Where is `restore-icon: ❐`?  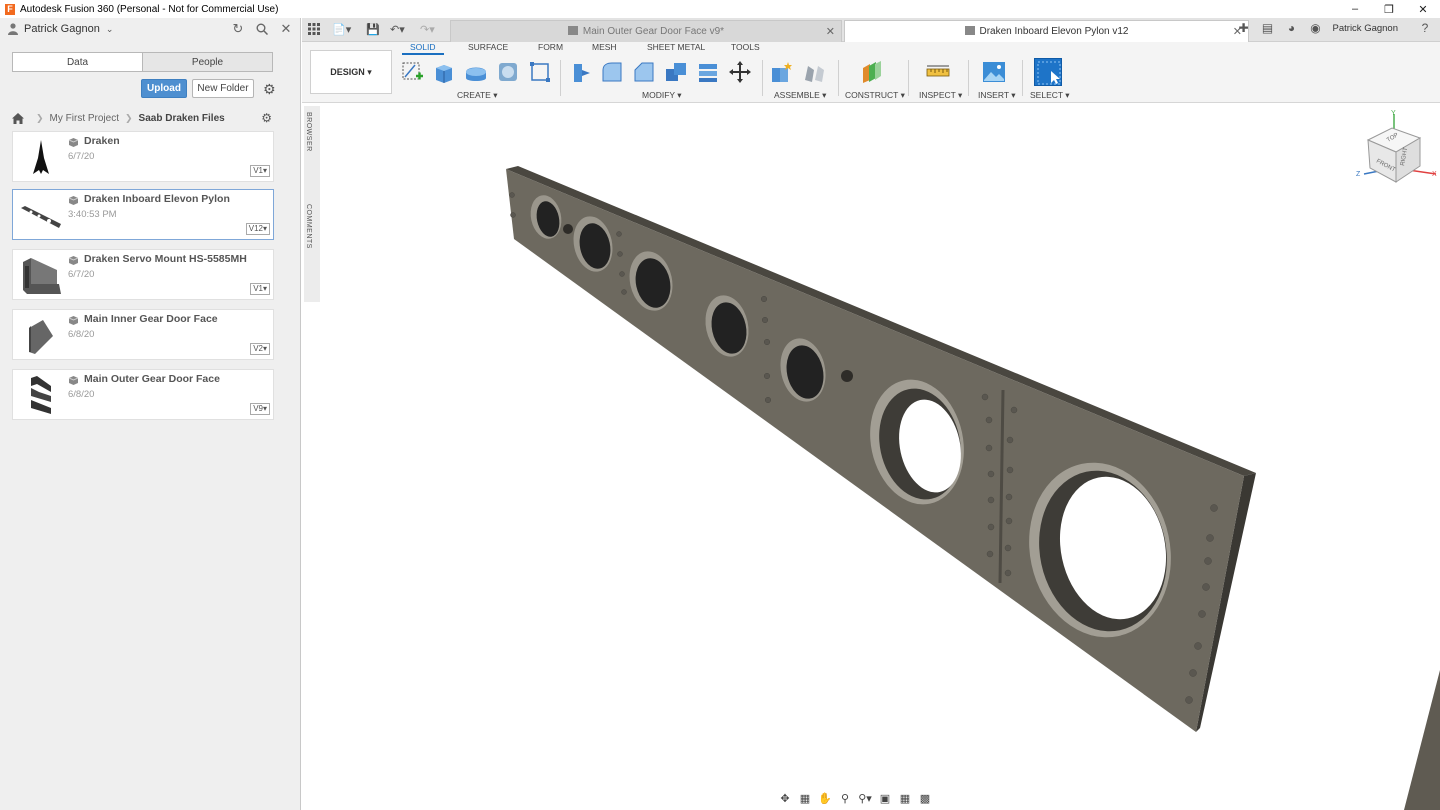 restore-icon: ❐ is located at coordinates (1389, 9).